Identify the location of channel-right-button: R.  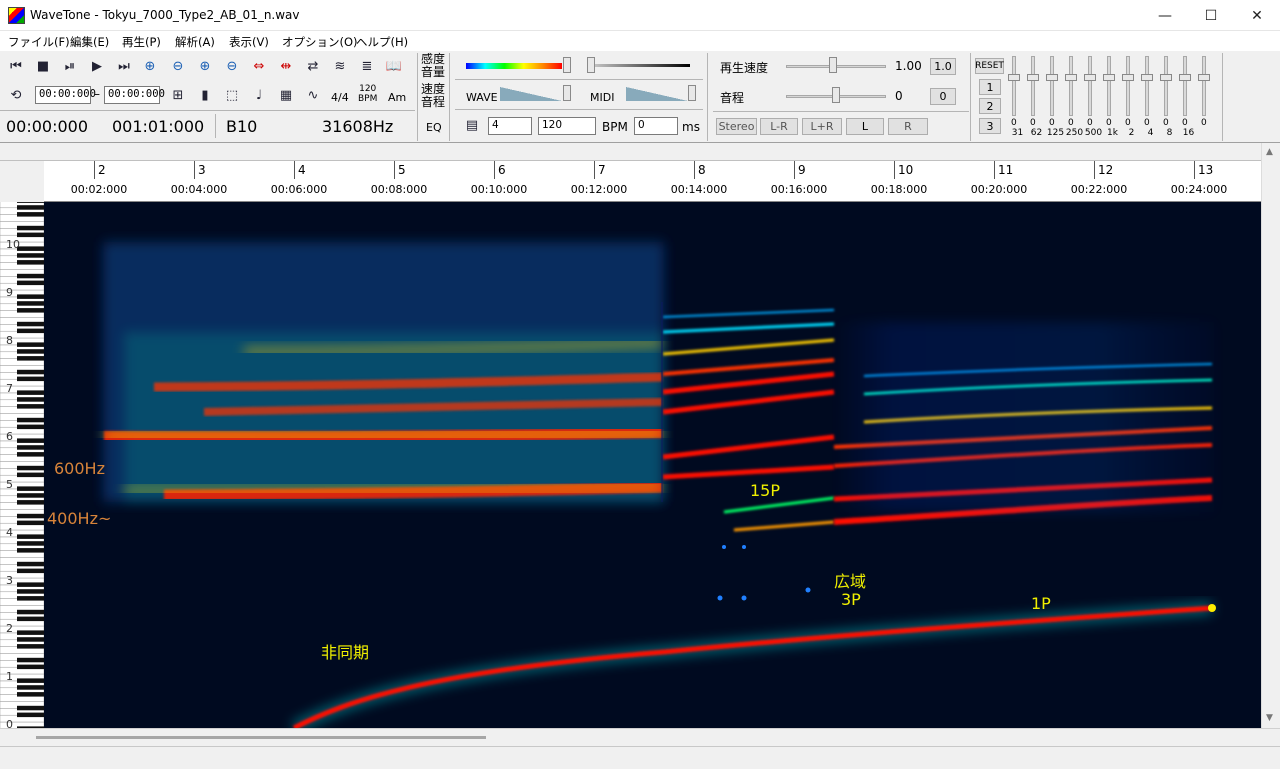
(908, 126).